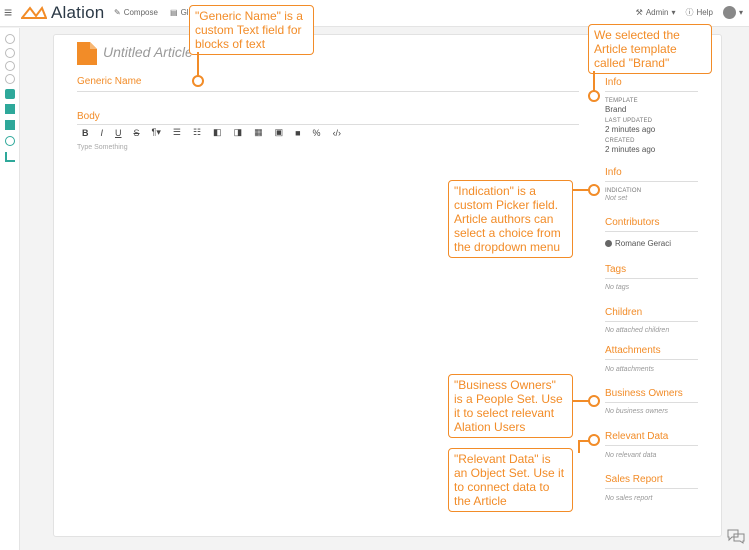 This screenshot has width=749, height=550. I want to click on database-icon, so click(10, 94).